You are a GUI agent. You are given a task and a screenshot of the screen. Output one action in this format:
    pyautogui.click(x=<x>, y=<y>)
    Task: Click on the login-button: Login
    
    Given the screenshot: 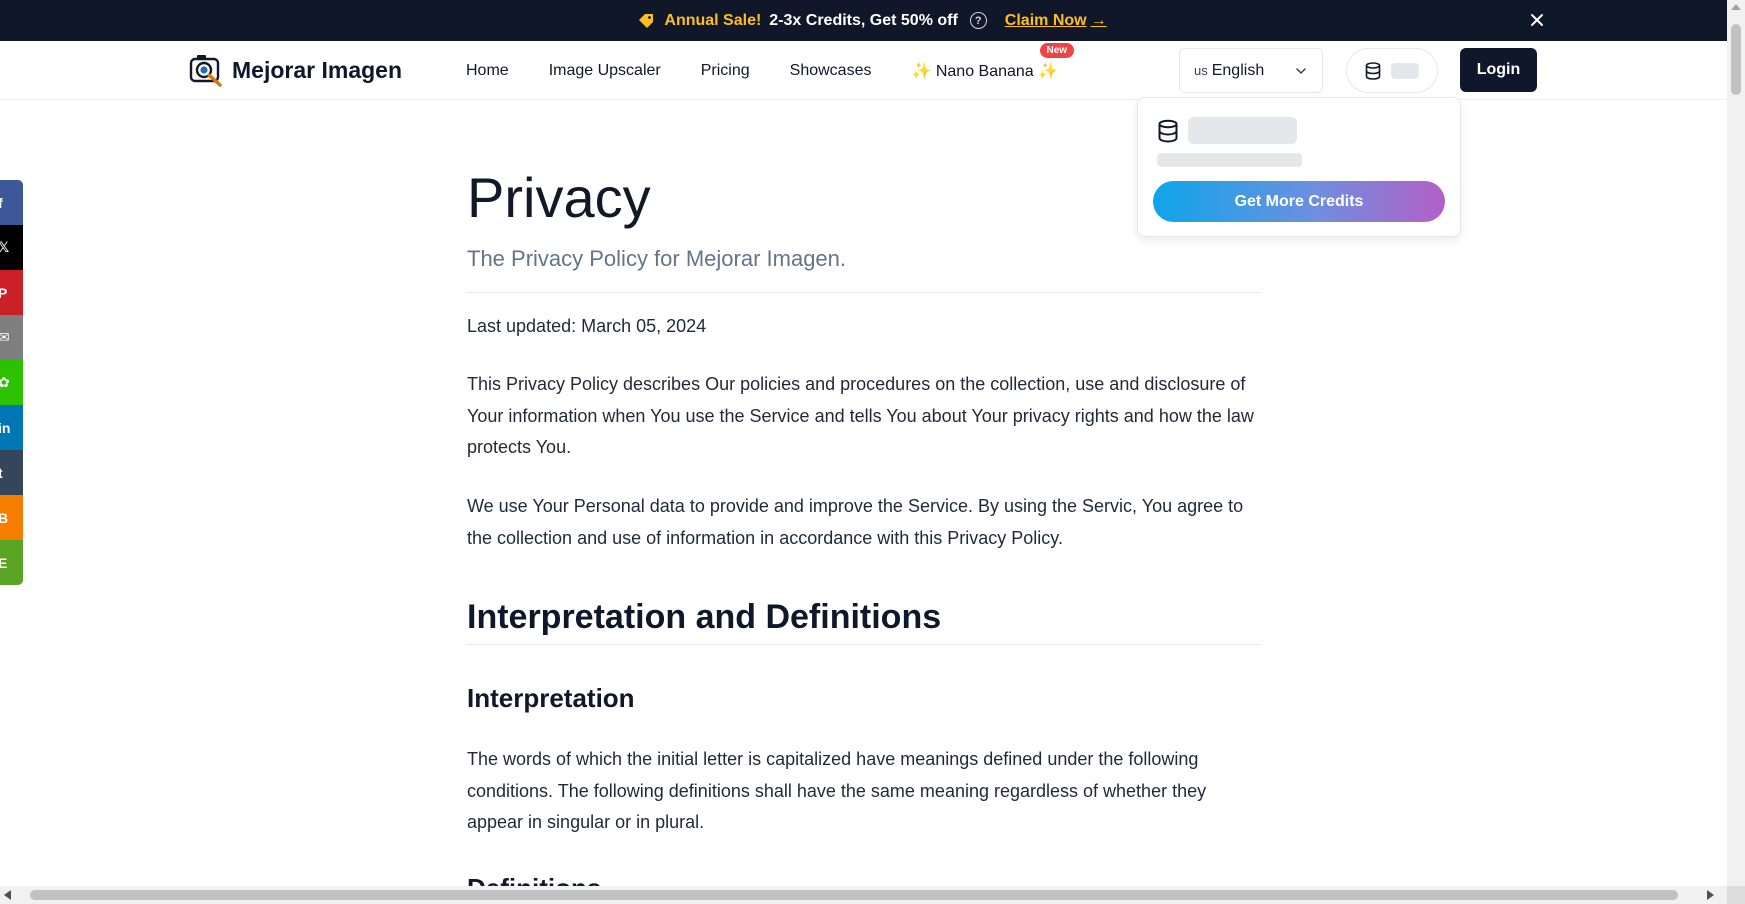 What is the action you would take?
    pyautogui.click(x=1498, y=70)
    